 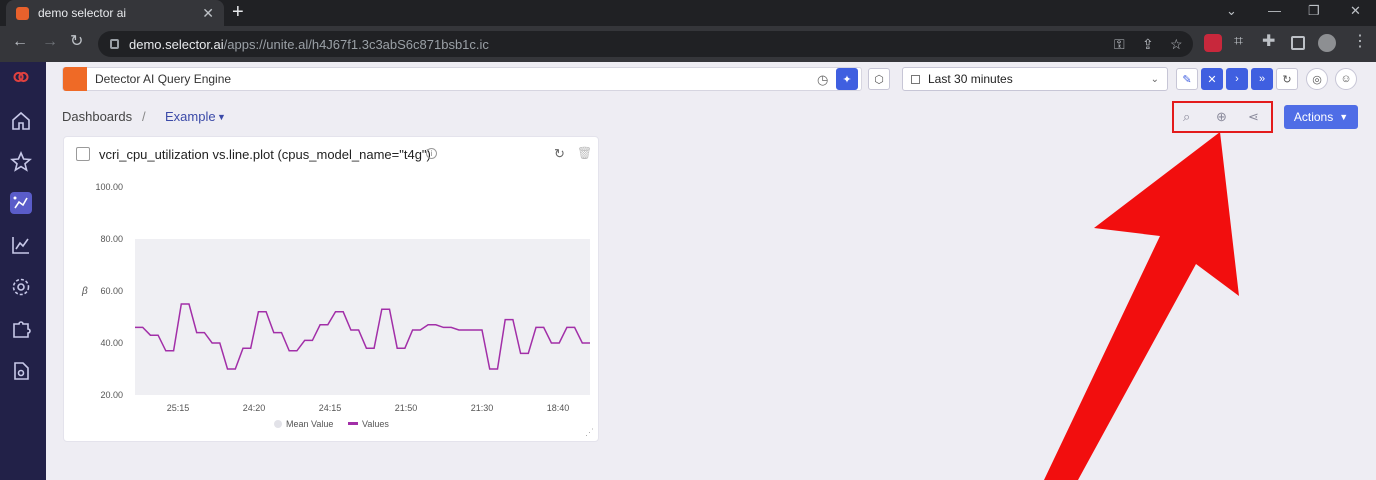 I want to click on annotation-arrow, so click(x=1141, y=306).